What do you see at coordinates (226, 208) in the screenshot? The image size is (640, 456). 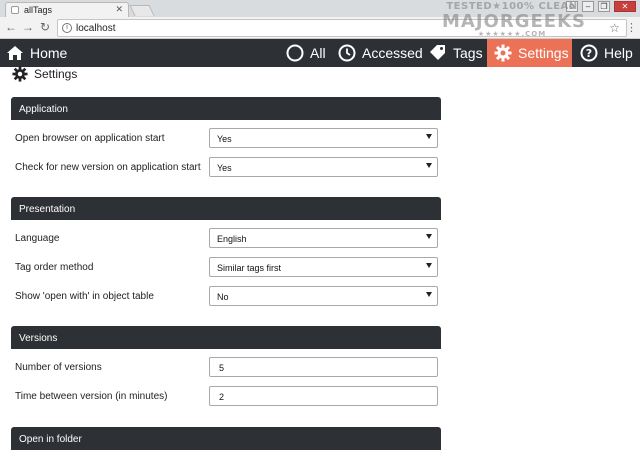 I see `section-presentation-header: Presentation` at bounding box center [226, 208].